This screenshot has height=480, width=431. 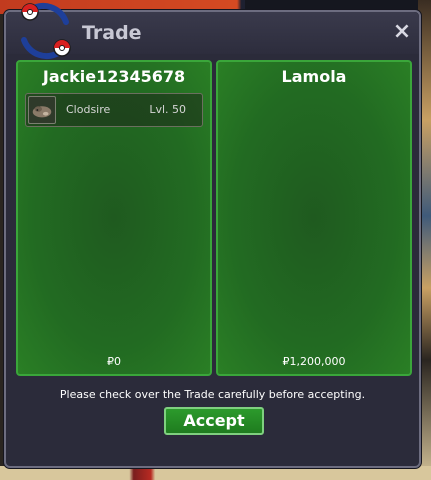 I want to click on clodsire-icon, so click(x=42, y=110).